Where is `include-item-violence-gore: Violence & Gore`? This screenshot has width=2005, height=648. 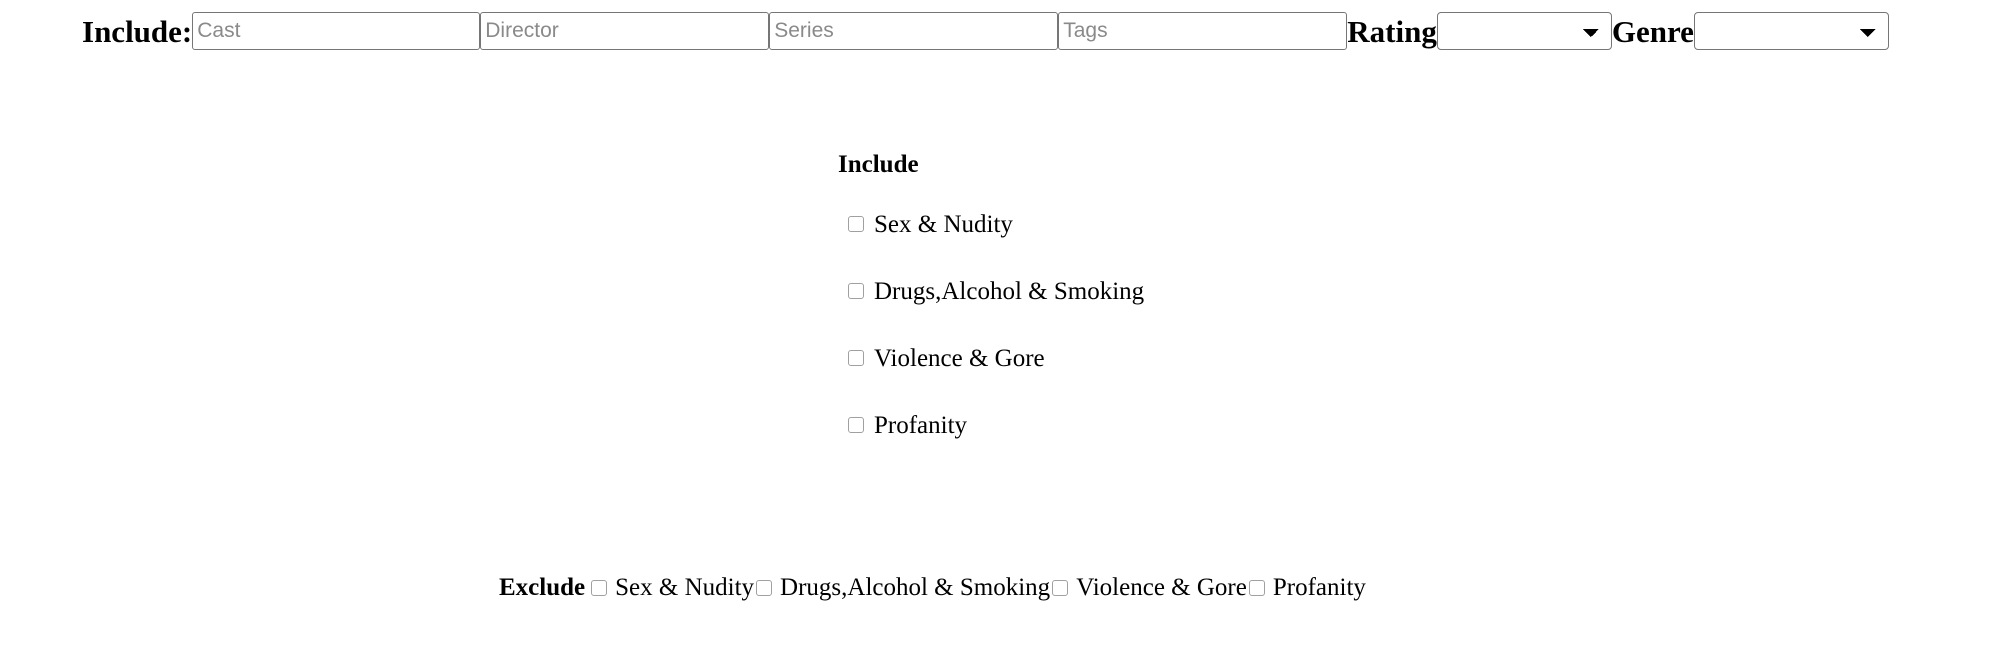
include-item-violence-gore: Violence & Gore is located at coordinates (991, 358).